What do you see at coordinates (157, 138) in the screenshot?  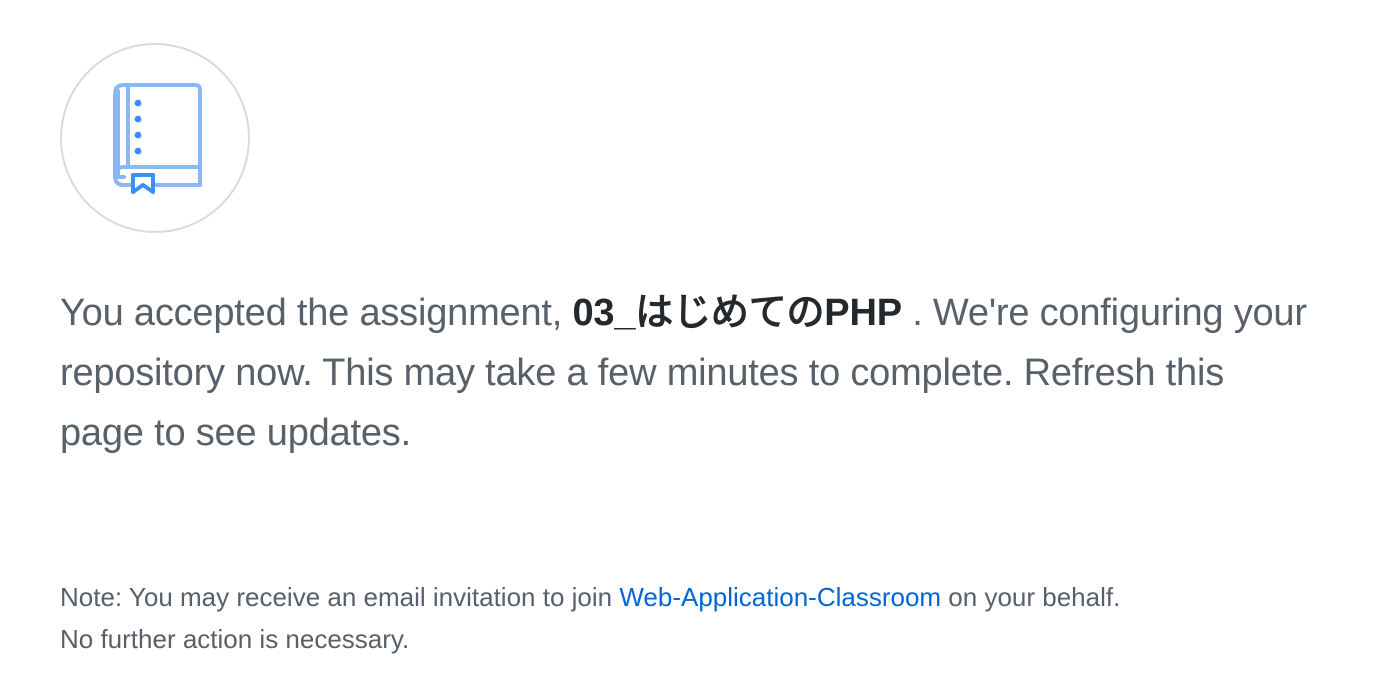 I see `repo-book-icon` at bounding box center [157, 138].